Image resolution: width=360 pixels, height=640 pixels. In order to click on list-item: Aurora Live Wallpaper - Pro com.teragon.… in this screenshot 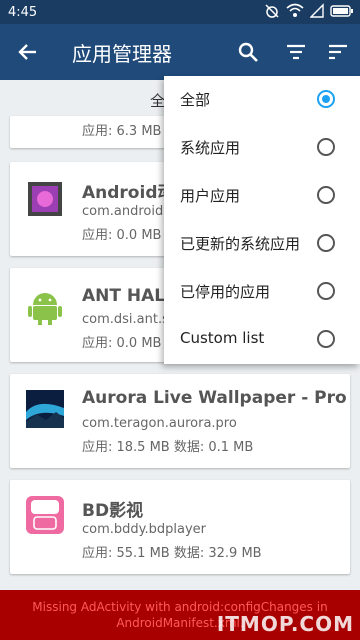, I will do `click(180, 421)`.